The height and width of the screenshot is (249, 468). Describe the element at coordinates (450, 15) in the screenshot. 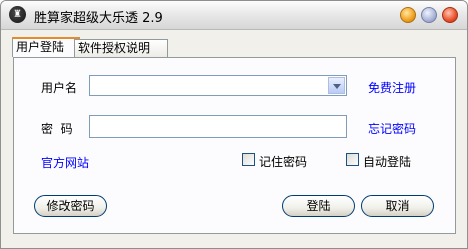

I see `close-button` at that location.